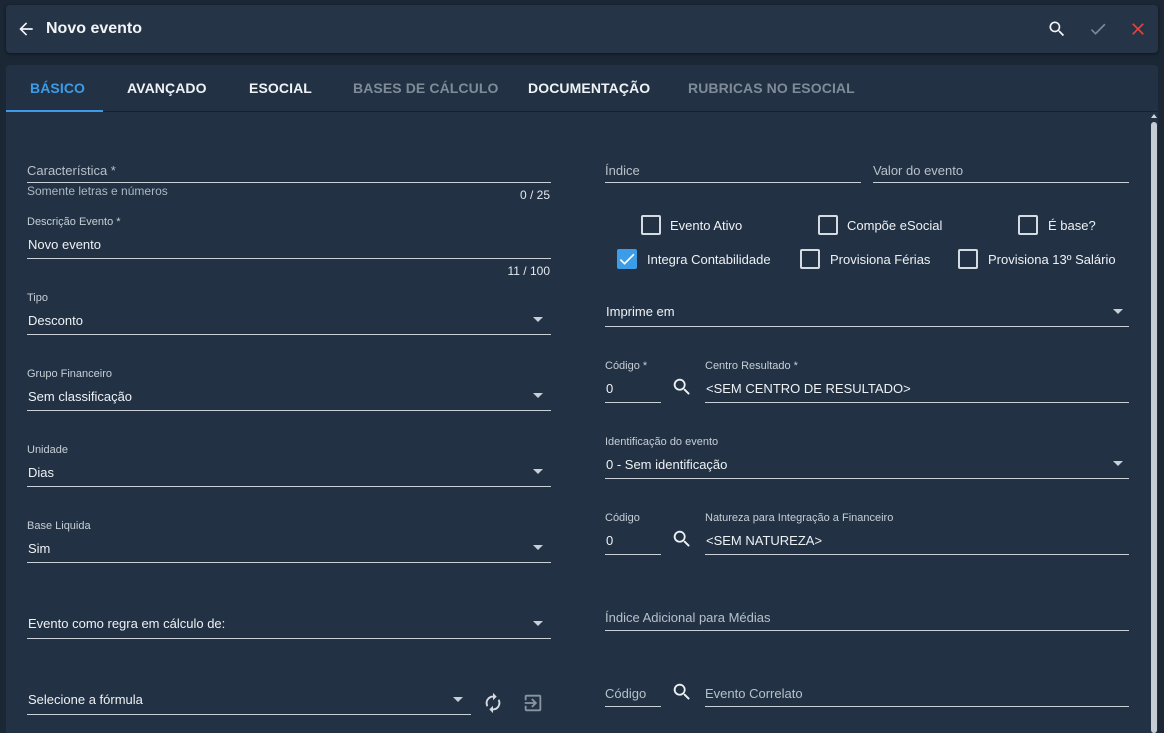  I want to click on natureza-codigo-label: Código, so click(622, 518).